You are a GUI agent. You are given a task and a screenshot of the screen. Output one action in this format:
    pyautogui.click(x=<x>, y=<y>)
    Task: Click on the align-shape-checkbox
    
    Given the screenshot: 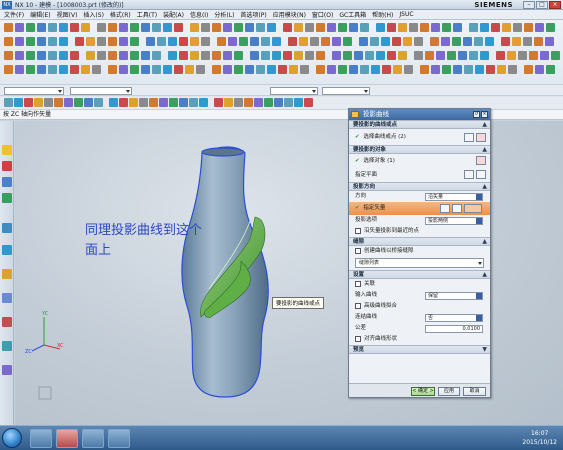 What is the action you would take?
    pyautogui.click(x=358, y=338)
    